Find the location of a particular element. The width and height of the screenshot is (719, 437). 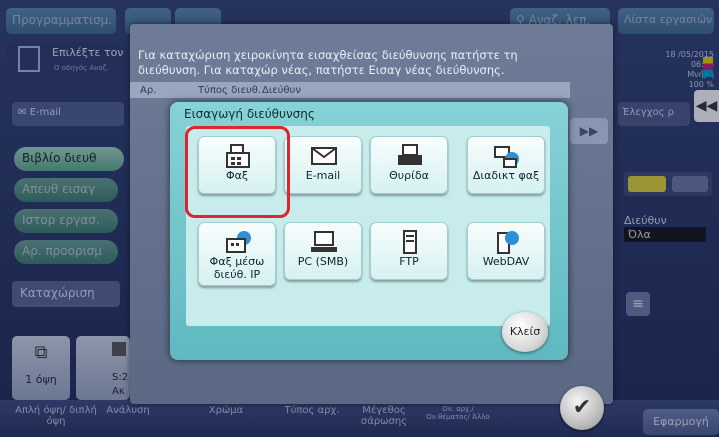

box-tile: Θυρίδα is located at coordinates (409, 165).